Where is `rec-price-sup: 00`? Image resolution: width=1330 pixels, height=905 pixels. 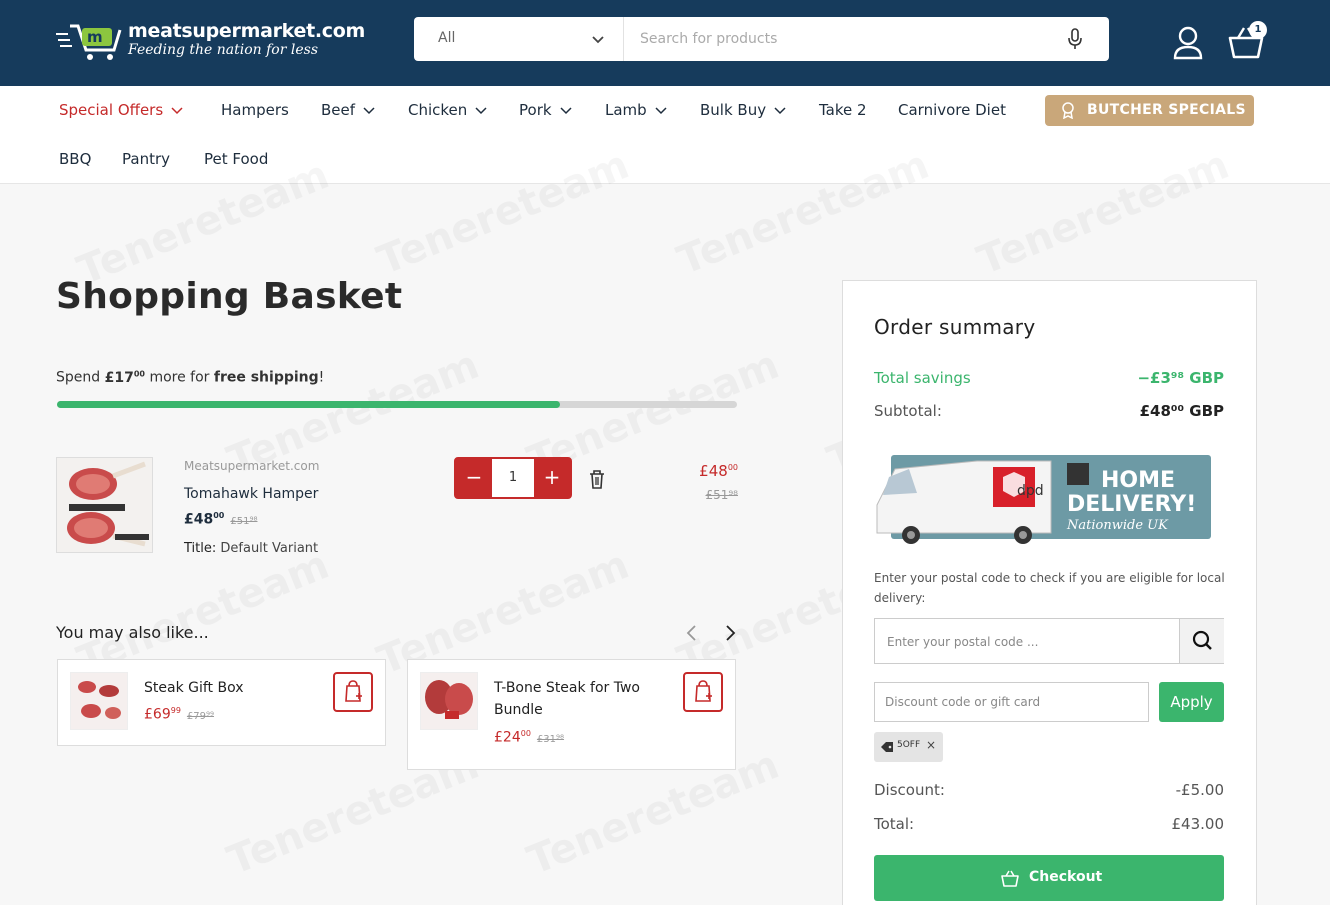
rec-price-sup: 00 is located at coordinates (525, 733).